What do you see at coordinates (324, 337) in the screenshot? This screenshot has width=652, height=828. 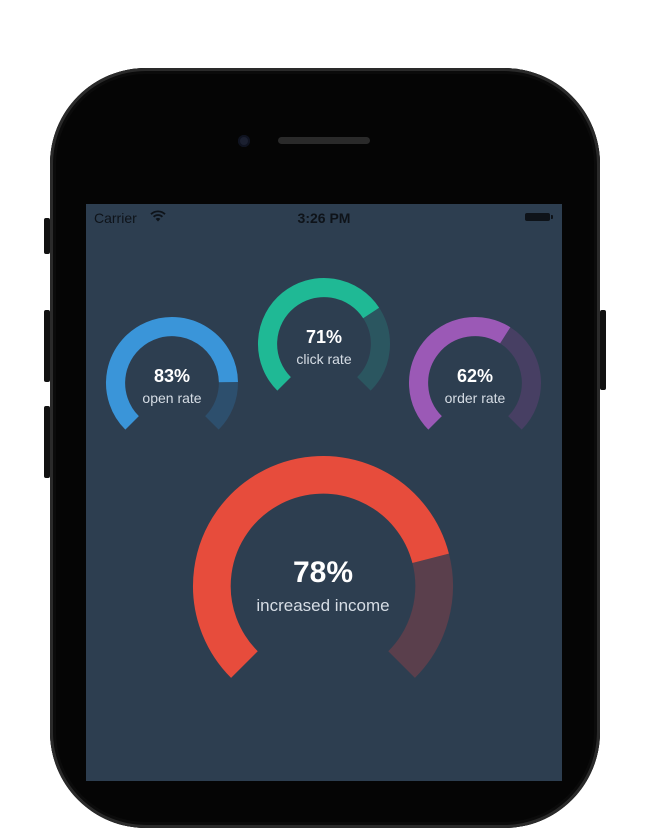 I see `gauge-percent: 71%` at bounding box center [324, 337].